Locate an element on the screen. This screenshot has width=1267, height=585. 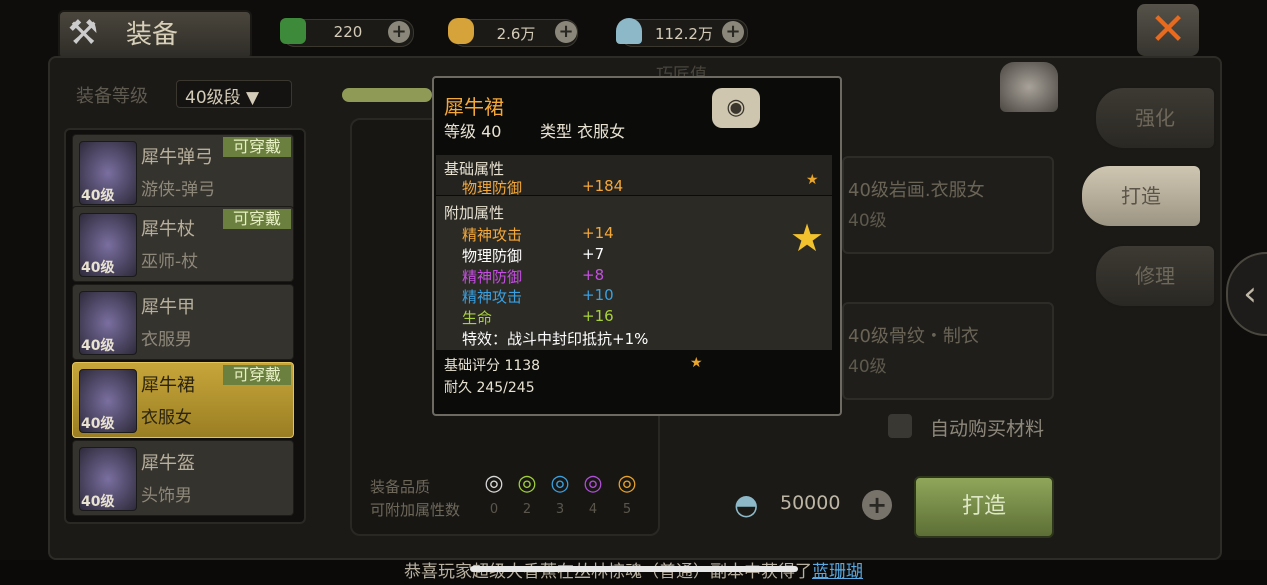
quality-count: 3 is located at coordinates (560, 509).